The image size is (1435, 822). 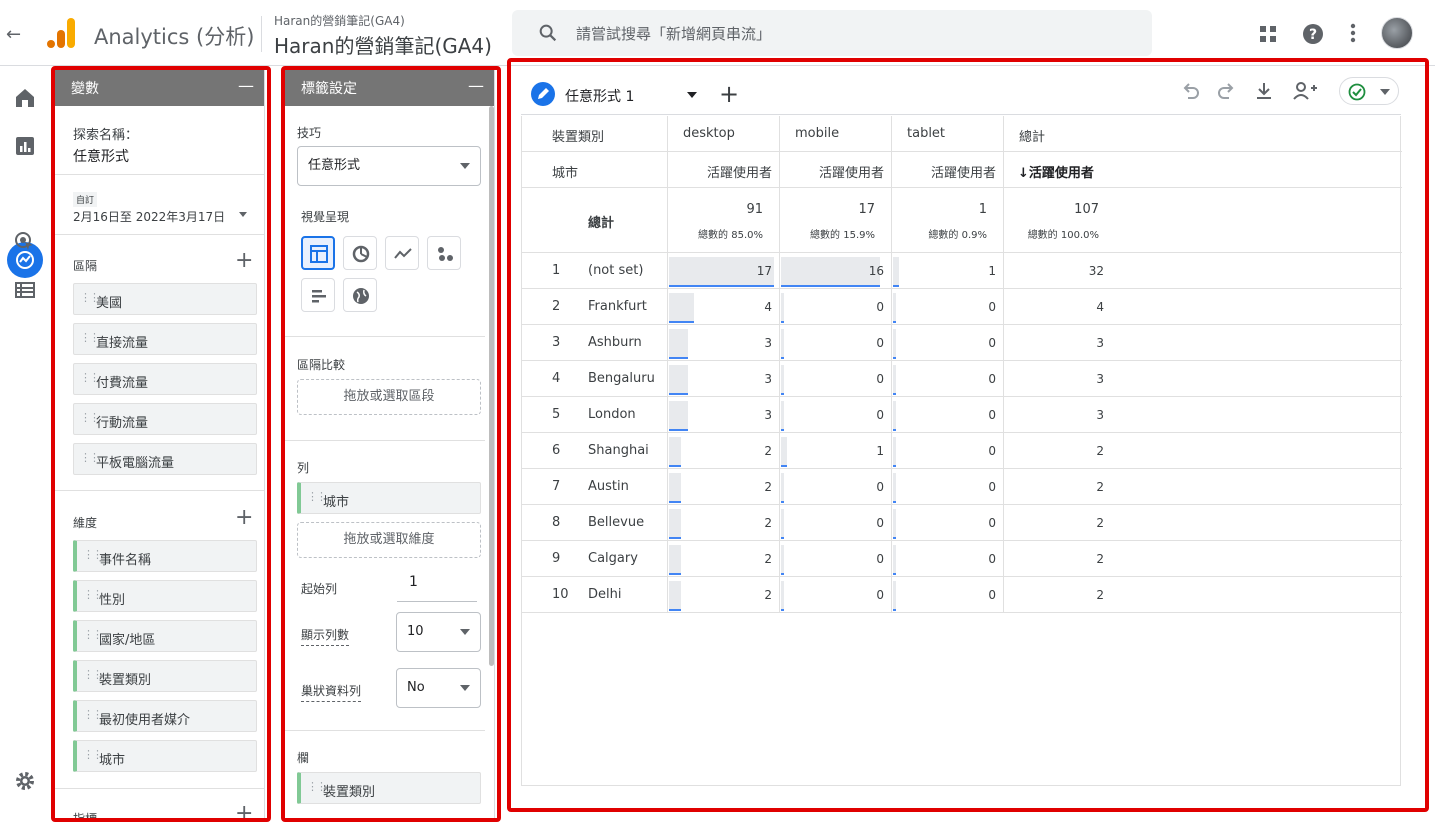 I want to click on property-account: Haran的營銷筆記(GA4), so click(x=339, y=20).